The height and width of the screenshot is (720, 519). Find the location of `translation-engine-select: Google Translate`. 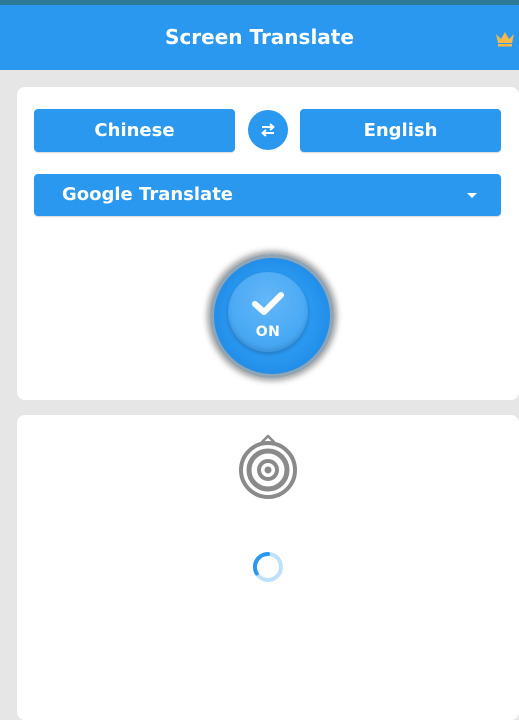

translation-engine-select: Google Translate is located at coordinates (267, 195).